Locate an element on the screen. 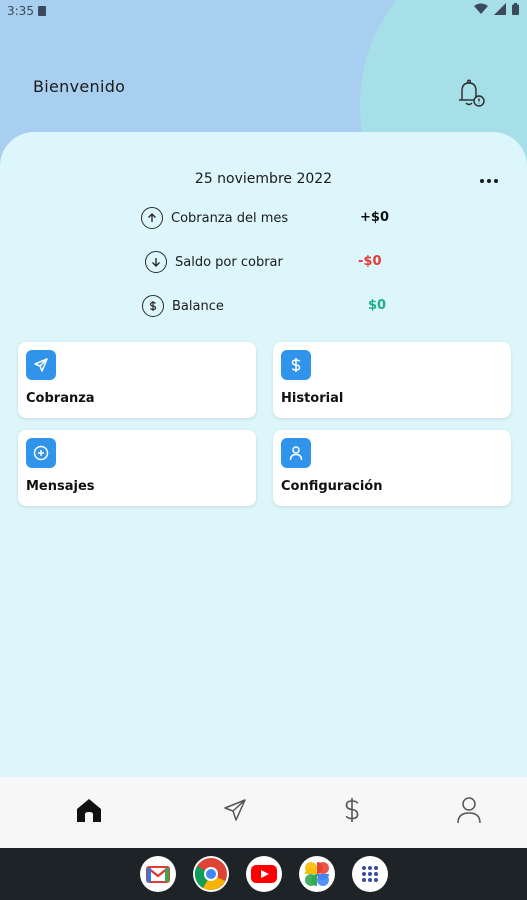  youtube-icon is located at coordinates (264, 874).